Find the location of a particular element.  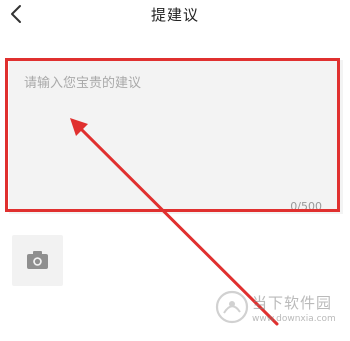

camera-icon is located at coordinates (37, 260).